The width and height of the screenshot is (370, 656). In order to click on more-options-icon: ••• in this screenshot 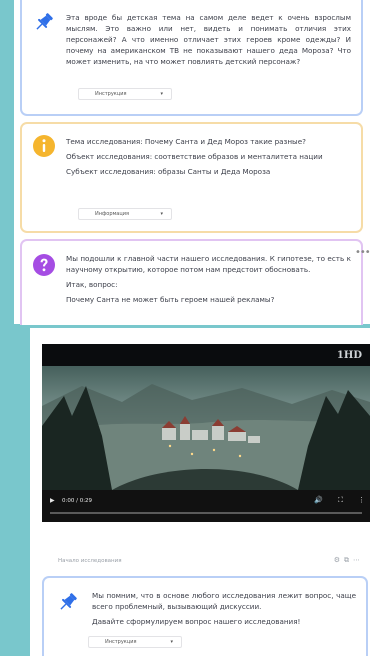, I will do `click(362, 252)`.